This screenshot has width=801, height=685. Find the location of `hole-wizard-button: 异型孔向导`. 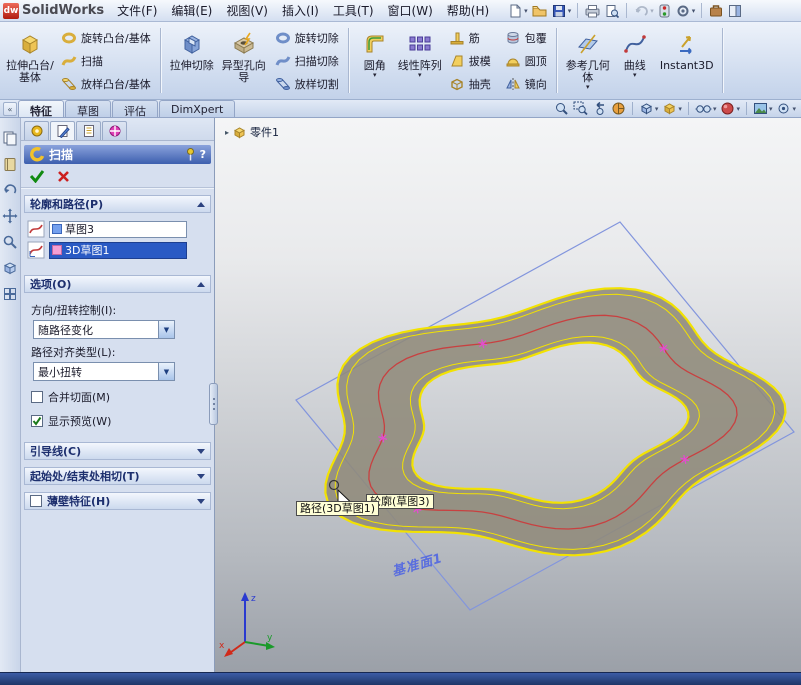

hole-wizard-button: 异型孔向导 is located at coordinates (244, 61).